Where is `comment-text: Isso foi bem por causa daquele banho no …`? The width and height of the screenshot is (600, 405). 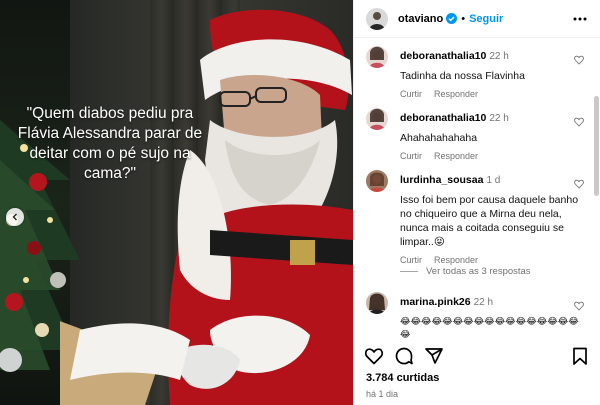
comment-text: Isso foi bem por causa daquele banho no … is located at coordinates (489, 221).